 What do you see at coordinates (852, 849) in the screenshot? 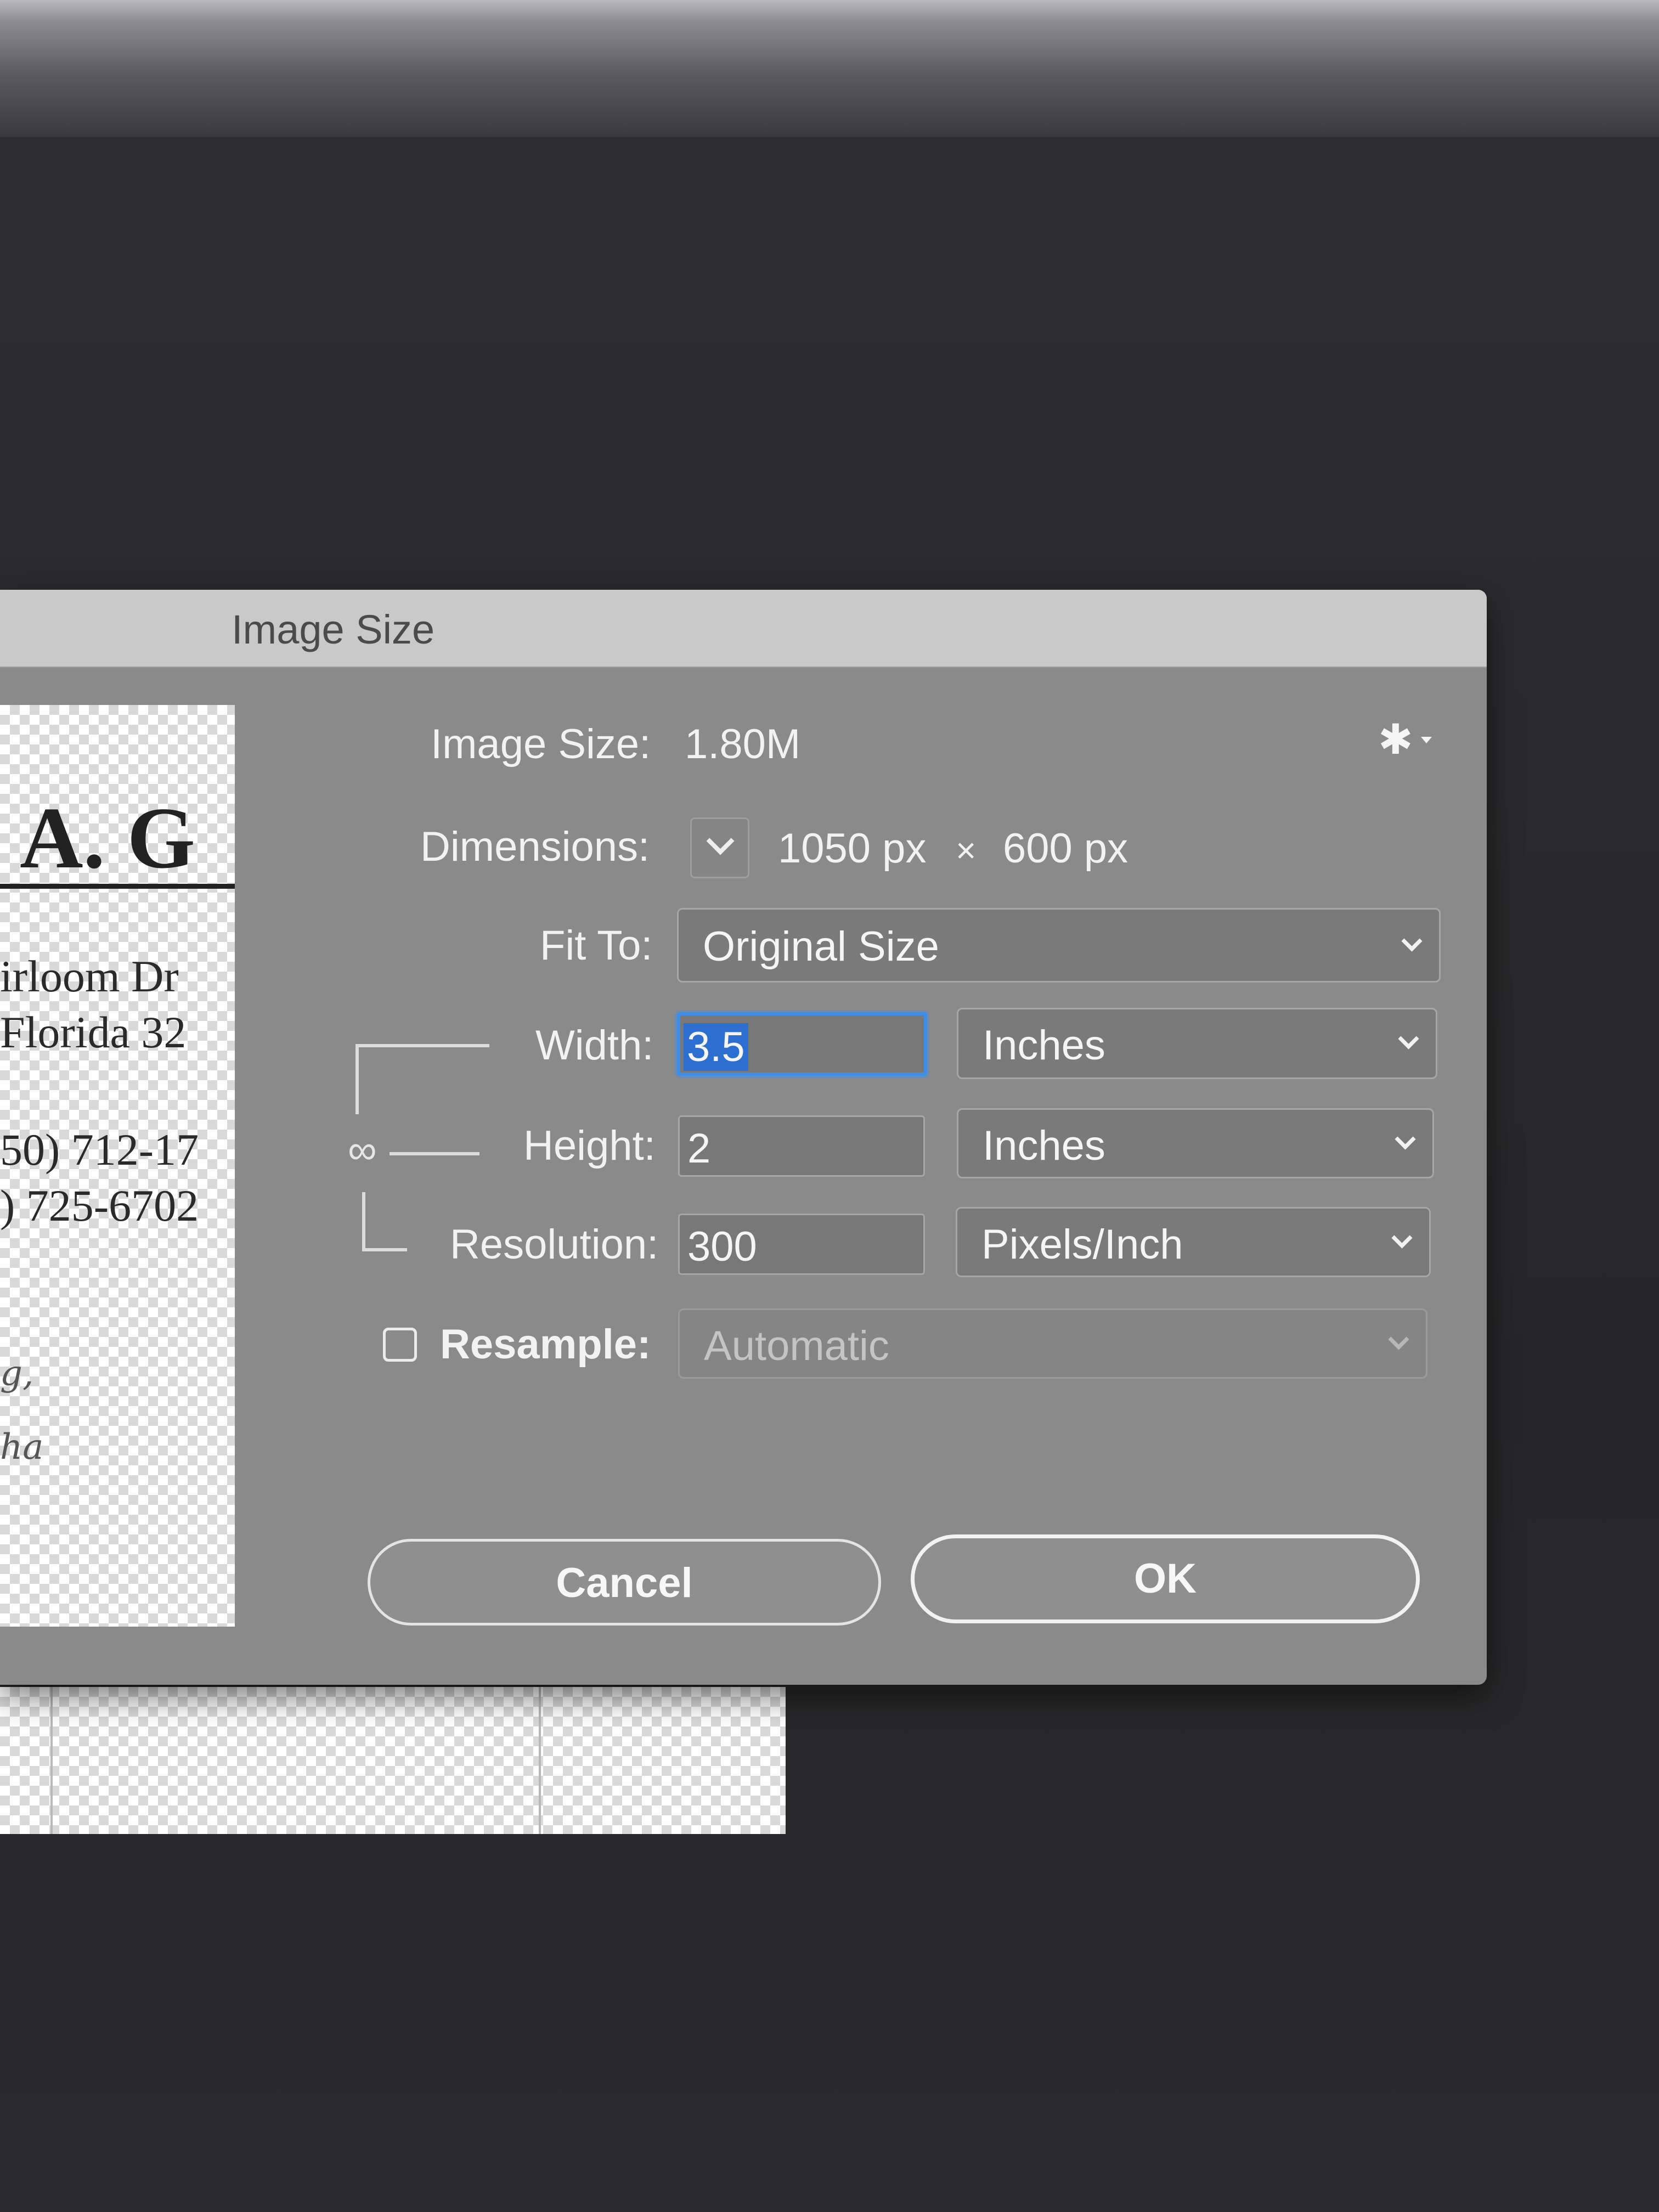
I see `dimensions-width: 1050 px` at bounding box center [852, 849].